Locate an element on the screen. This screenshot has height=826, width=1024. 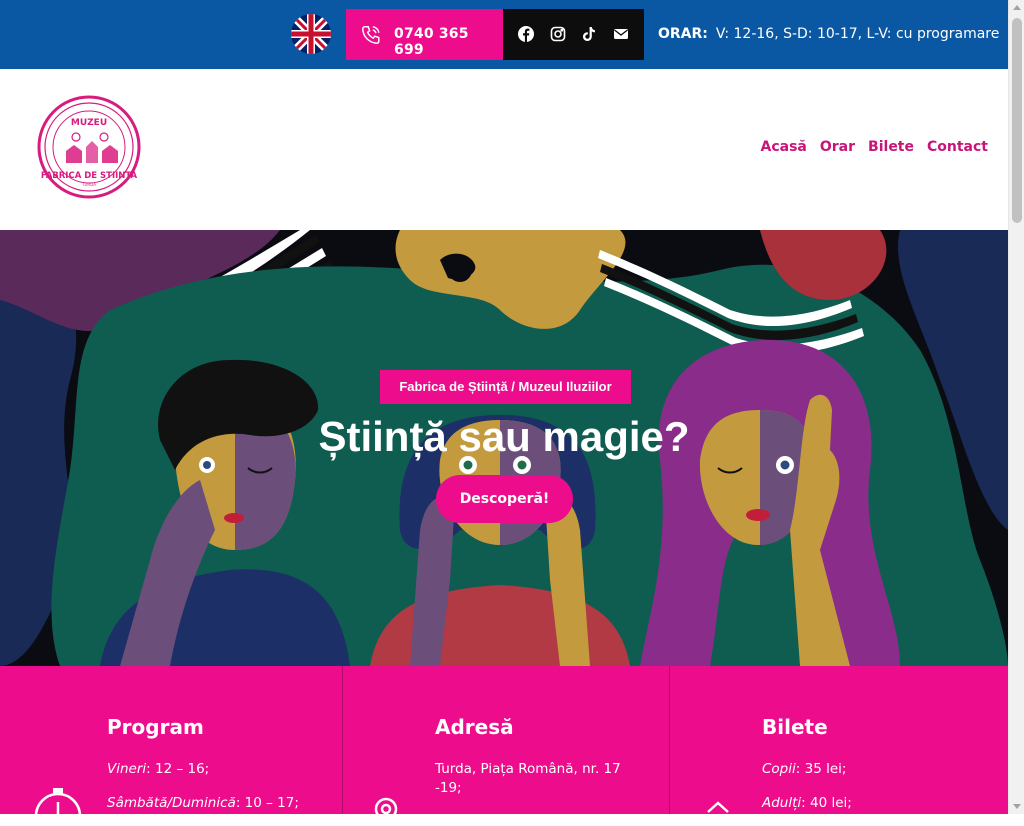
program-line-1: Vineri: 12 – 16; is located at coordinates (158, 769).